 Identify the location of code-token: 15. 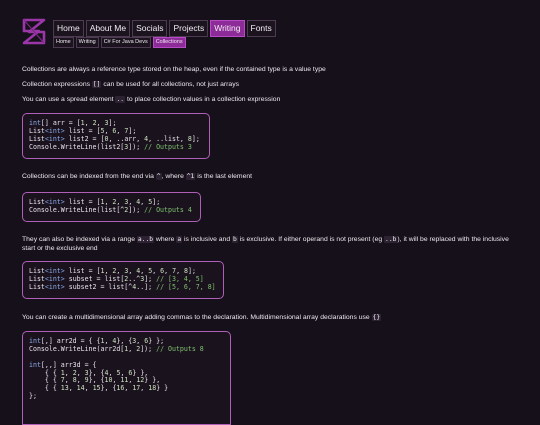
(96, 388).